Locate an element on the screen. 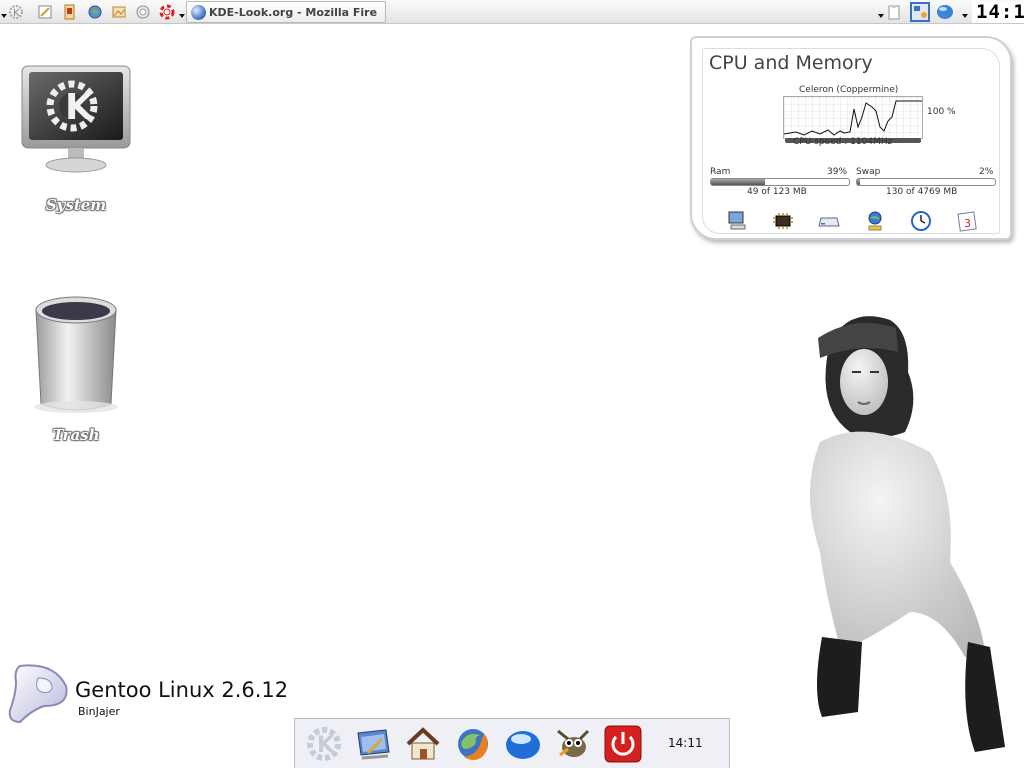  cpu-load-graph is located at coordinates (853, 117).